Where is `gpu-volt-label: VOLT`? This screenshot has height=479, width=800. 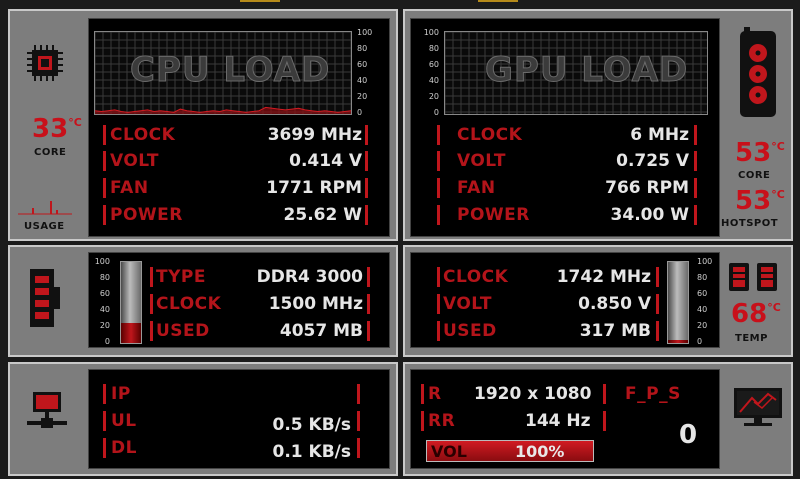
gpu-volt-label: VOLT is located at coordinates (481, 161).